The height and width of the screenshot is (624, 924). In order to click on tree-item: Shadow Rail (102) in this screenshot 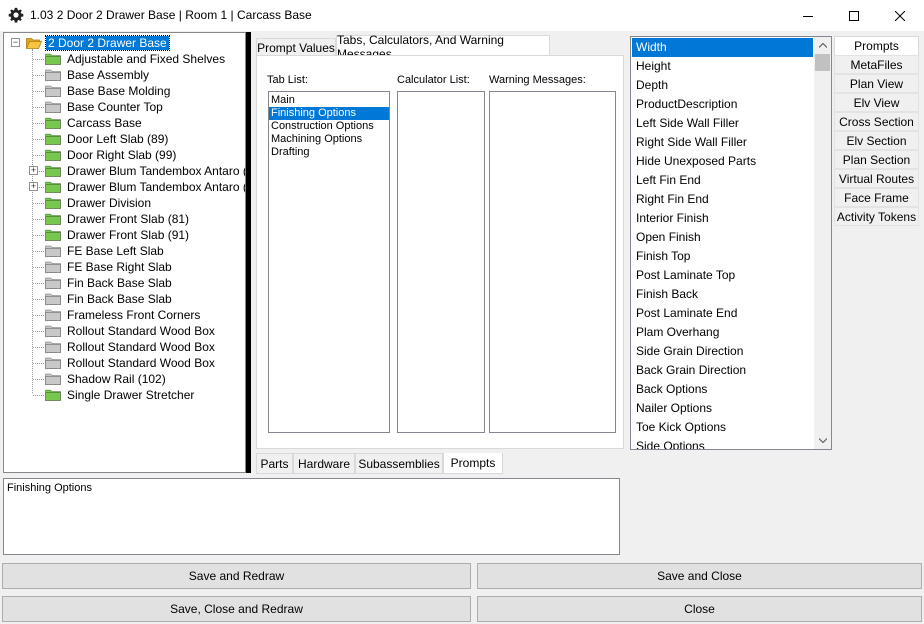, I will do `click(106, 379)`.